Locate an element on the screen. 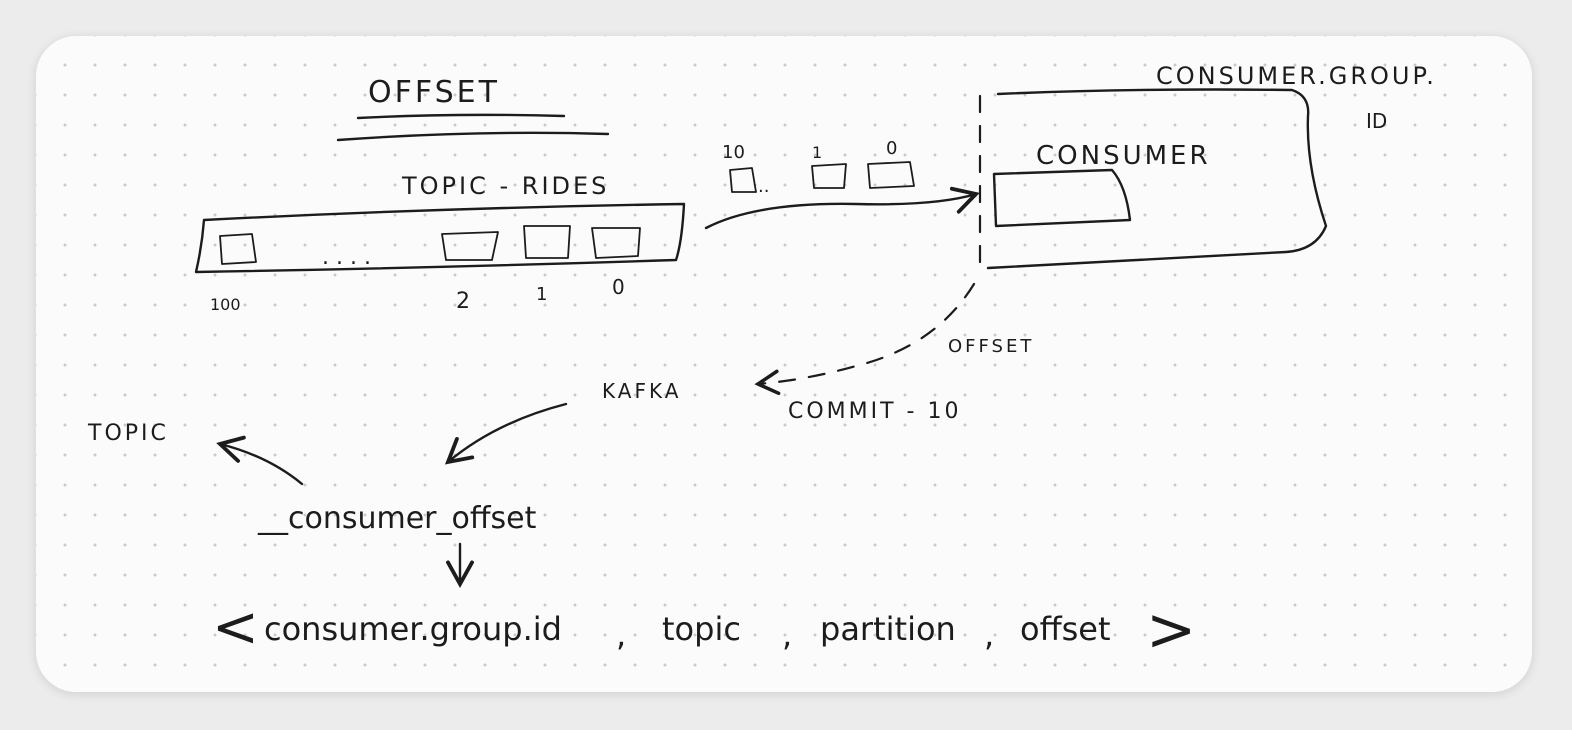 Image resolution: width=1572 pixels, height=730 pixels. offset-commit-label: OFFSET is located at coordinates (991, 346).